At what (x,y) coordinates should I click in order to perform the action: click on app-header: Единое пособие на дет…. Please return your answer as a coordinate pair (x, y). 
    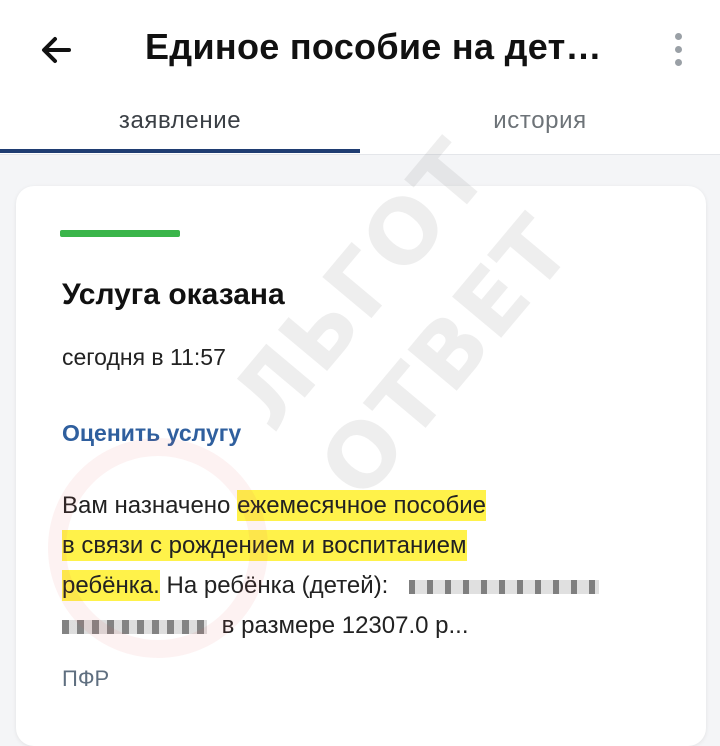
    Looking at the image, I should click on (360, 46).